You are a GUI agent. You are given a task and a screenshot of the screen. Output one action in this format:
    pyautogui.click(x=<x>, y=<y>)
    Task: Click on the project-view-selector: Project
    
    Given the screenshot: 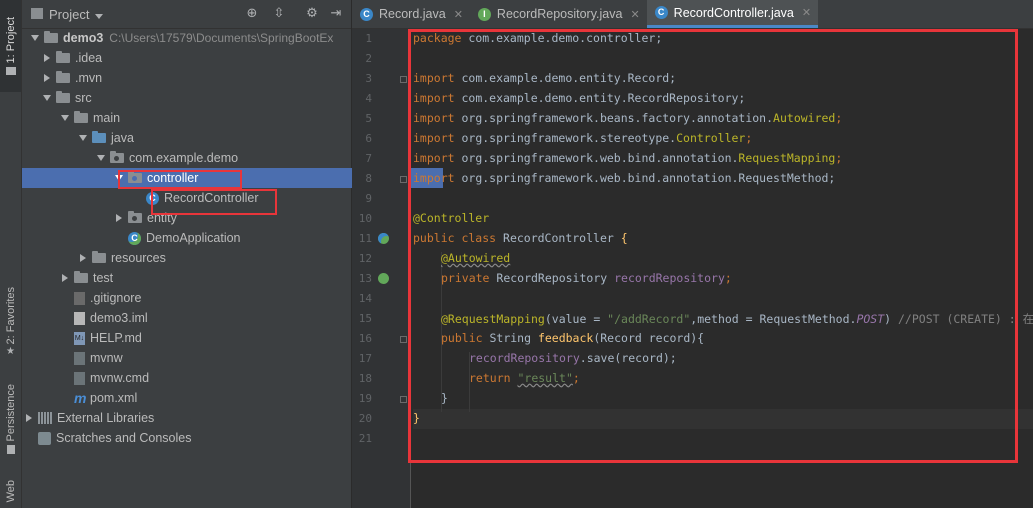 What is the action you would take?
    pyautogui.click(x=76, y=14)
    